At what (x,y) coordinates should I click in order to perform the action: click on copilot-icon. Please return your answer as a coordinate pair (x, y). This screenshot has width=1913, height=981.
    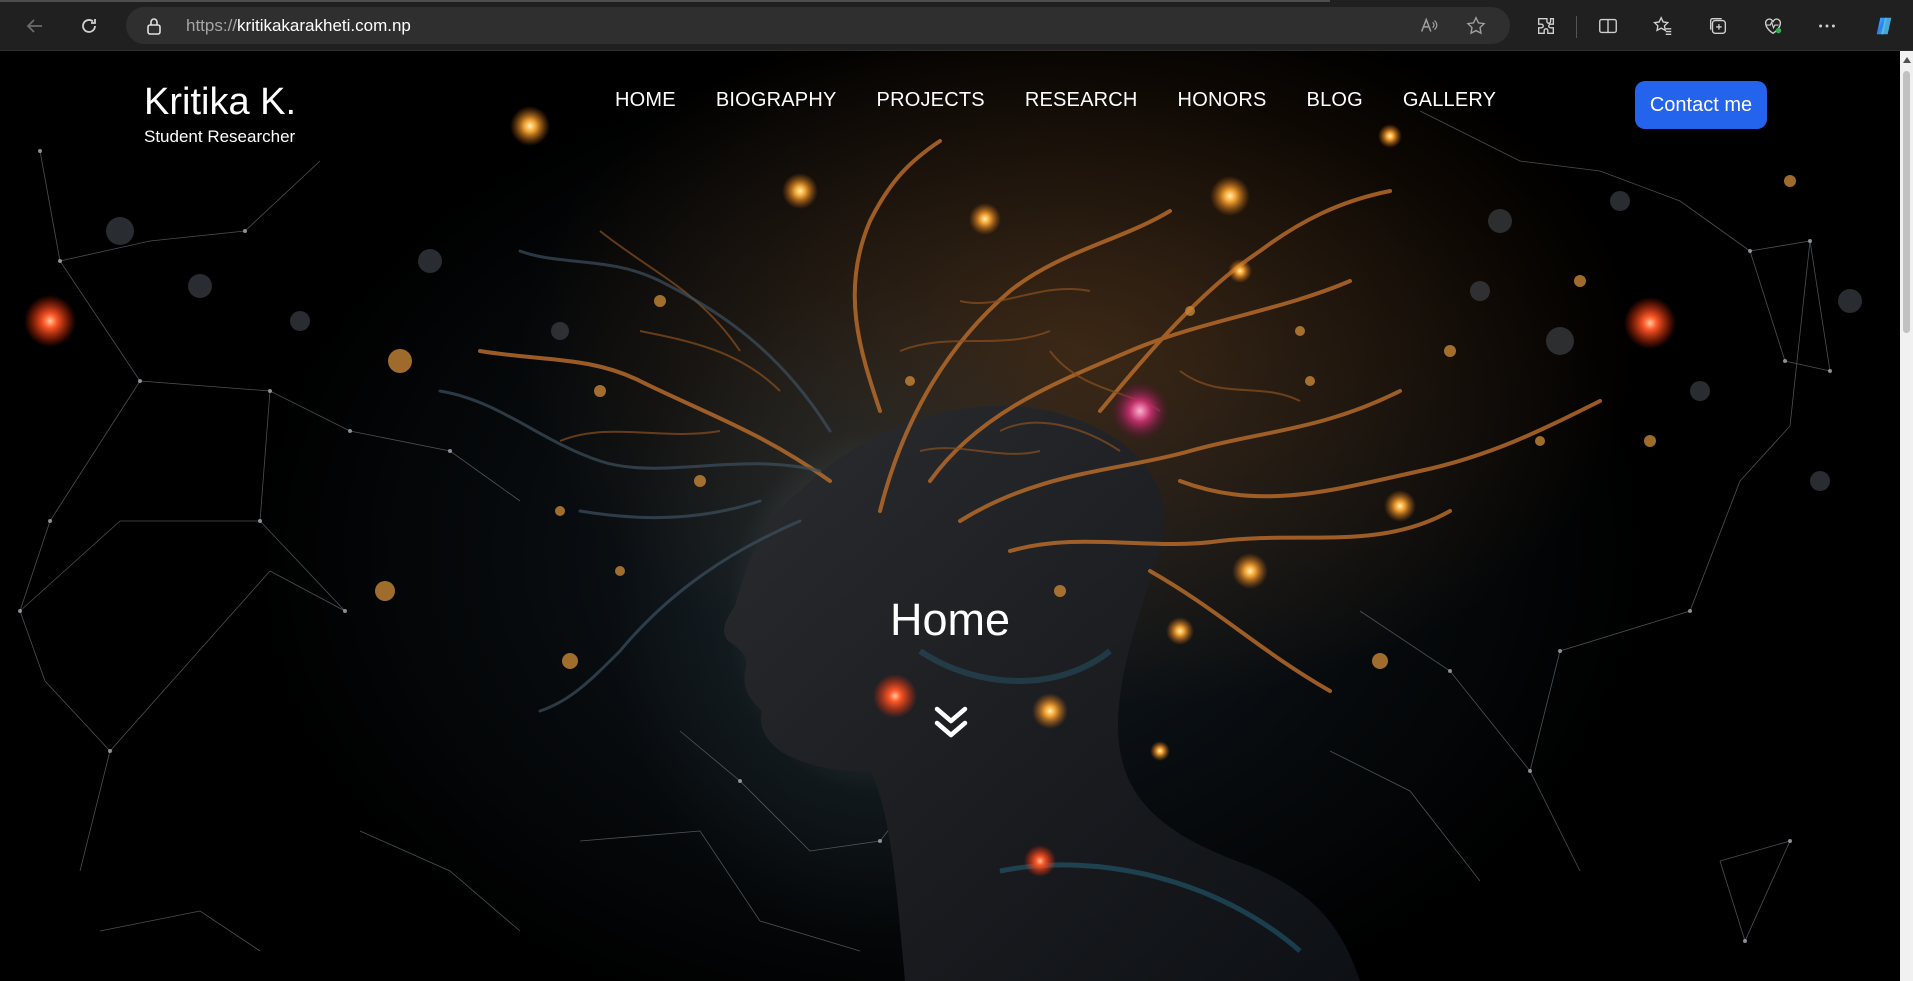
    Looking at the image, I should click on (1884, 26).